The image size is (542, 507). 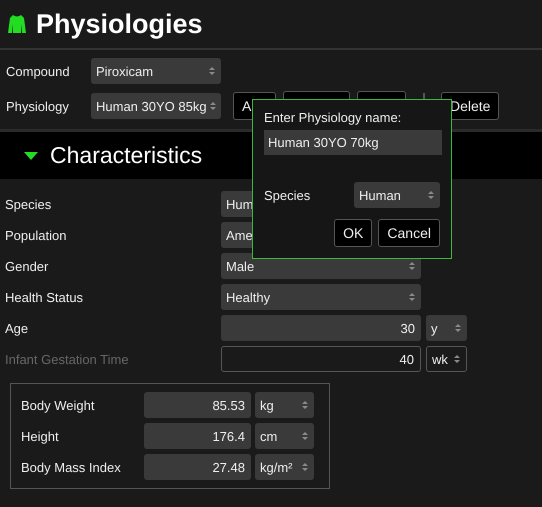 What do you see at coordinates (126, 155) in the screenshot?
I see `section-title: Characteristics` at bounding box center [126, 155].